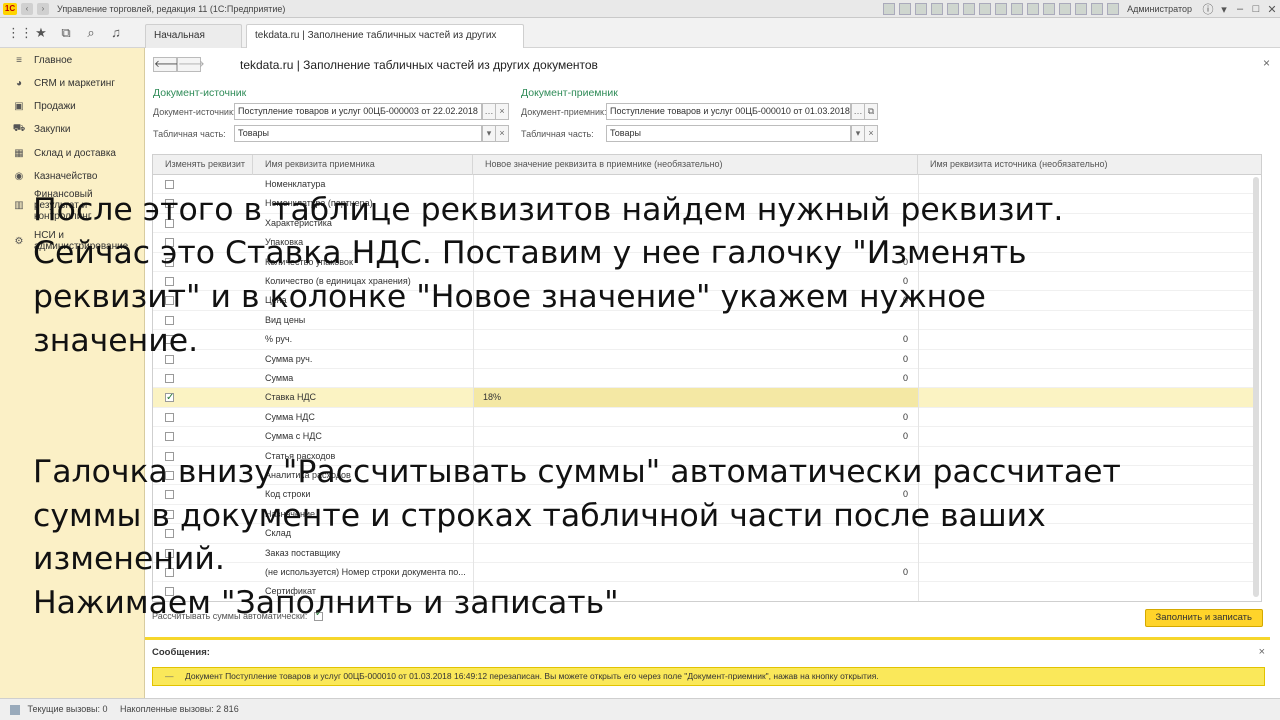 This screenshot has height=720, width=1280. What do you see at coordinates (203, 165) in the screenshot?
I see `column-header: Изменять реквизит` at bounding box center [203, 165].